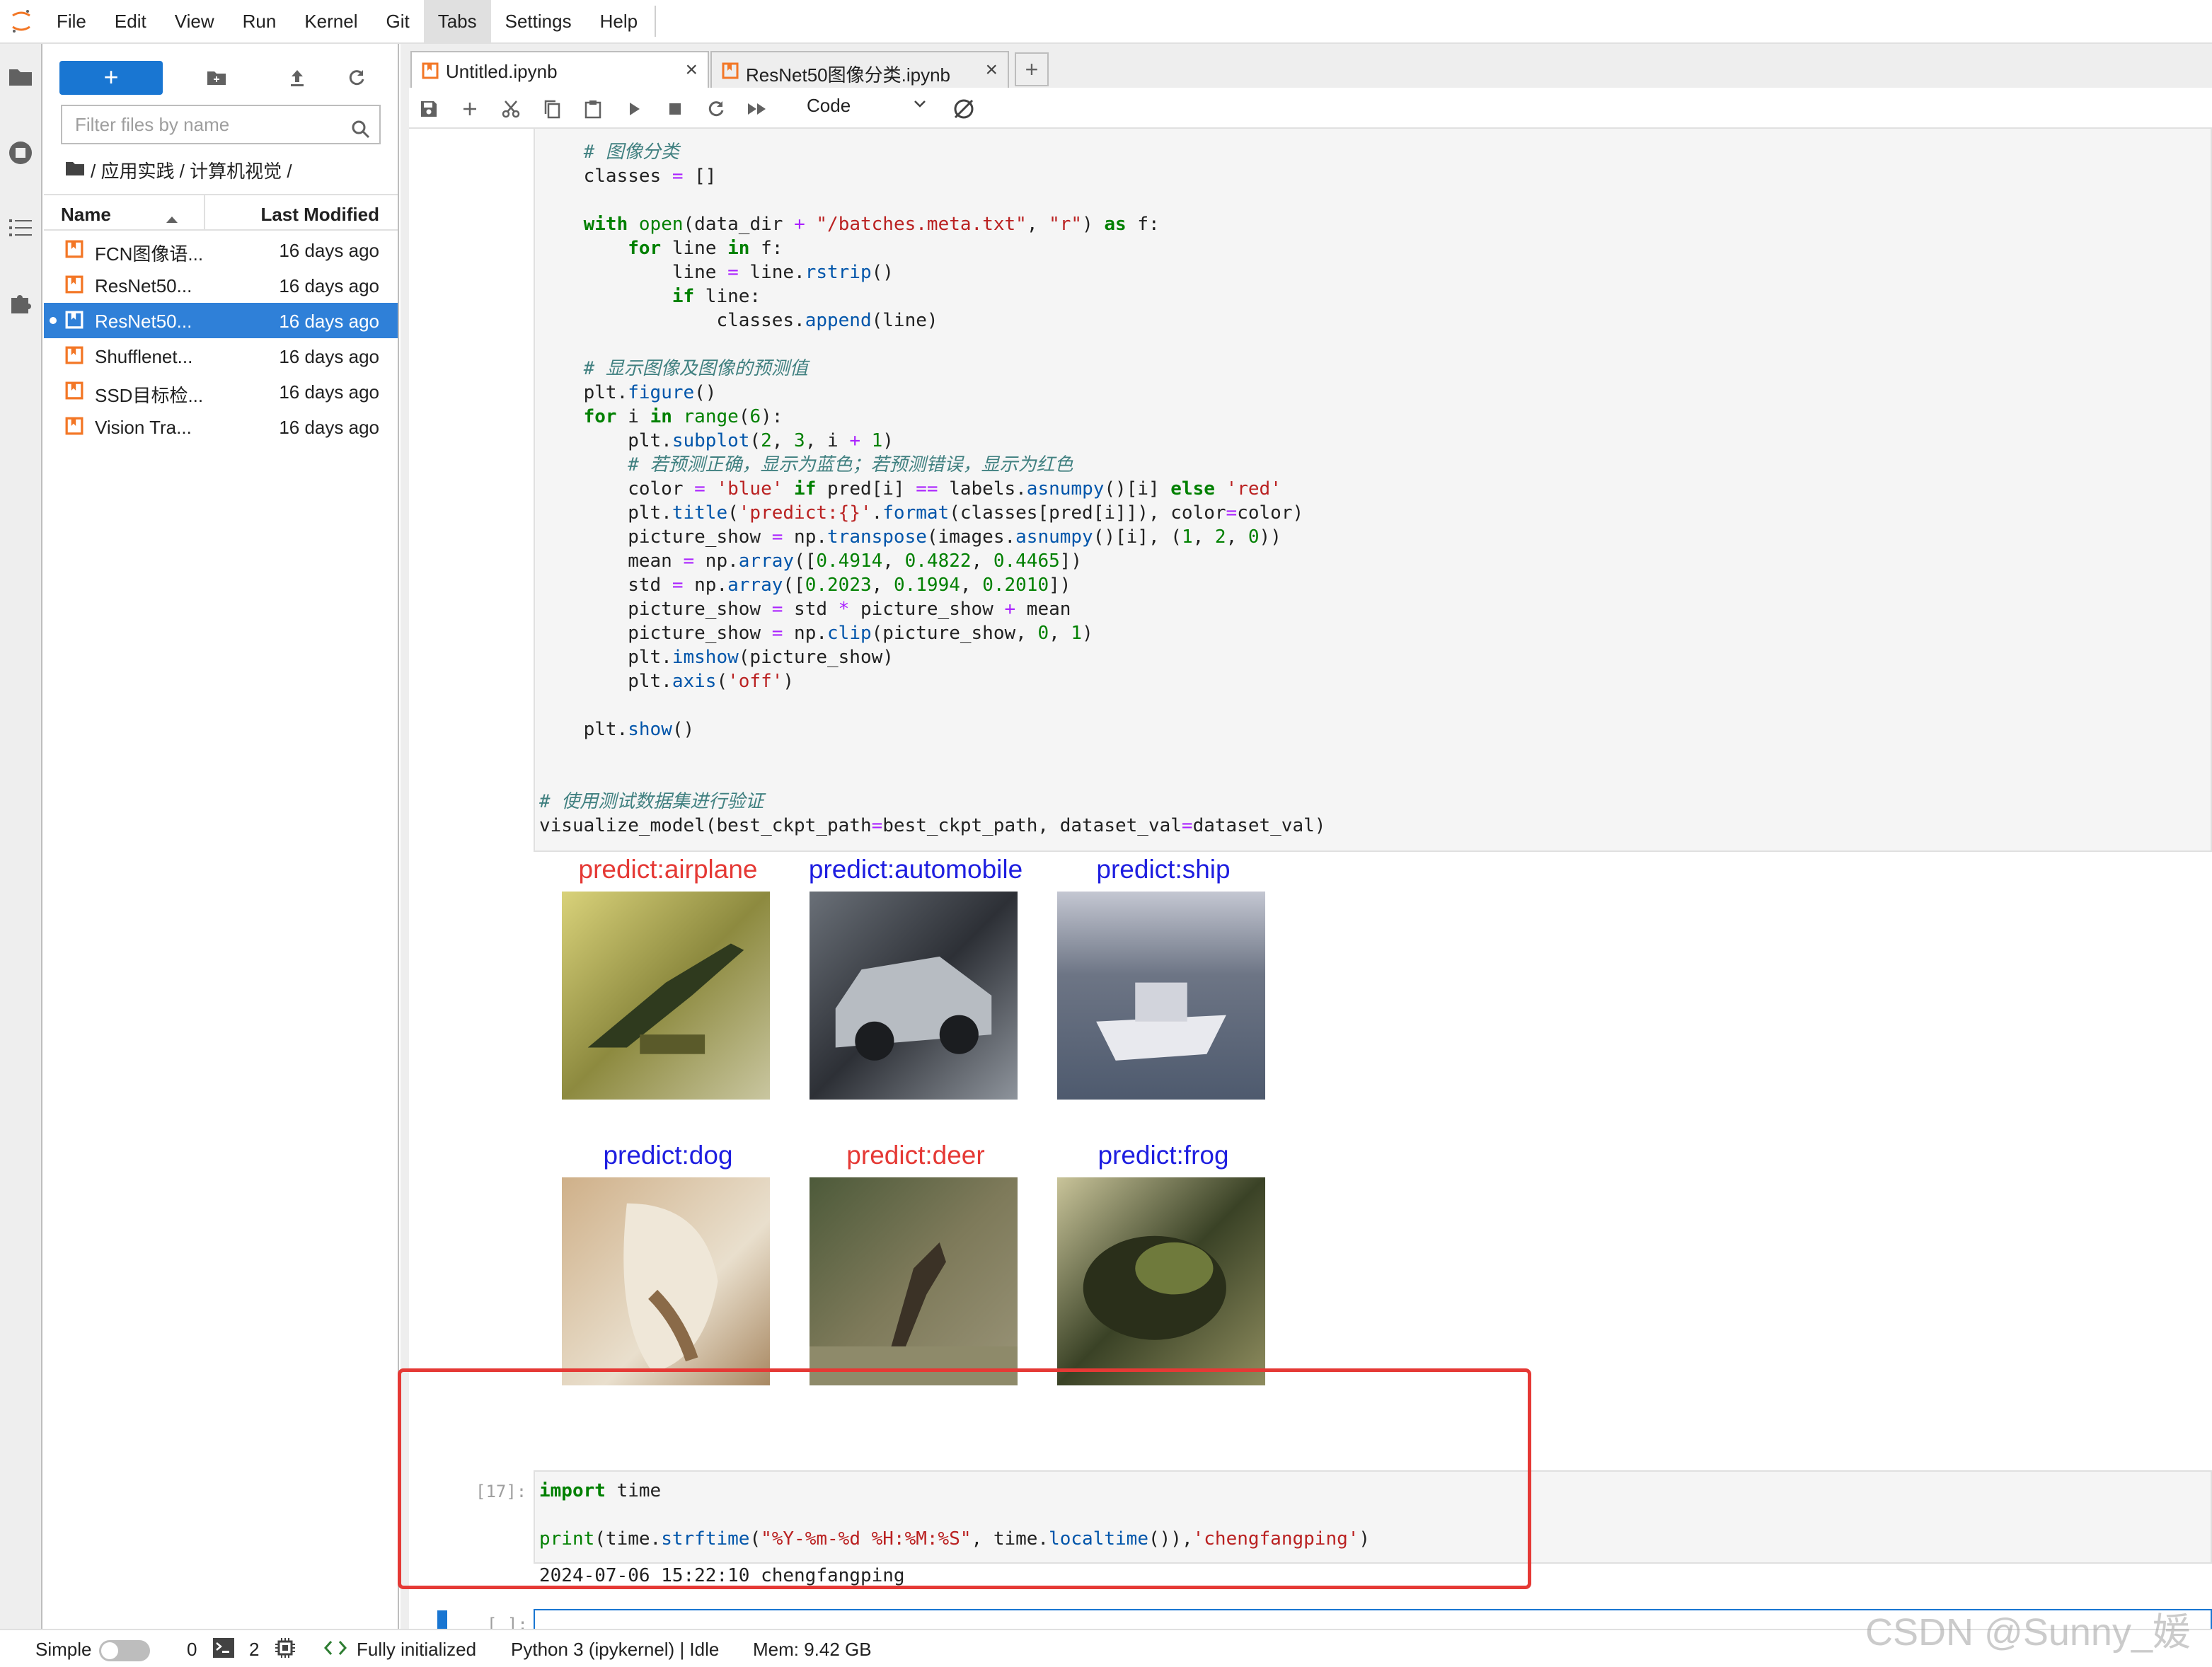  What do you see at coordinates (469, 109) in the screenshot?
I see `insert-cell-icon` at bounding box center [469, 109].